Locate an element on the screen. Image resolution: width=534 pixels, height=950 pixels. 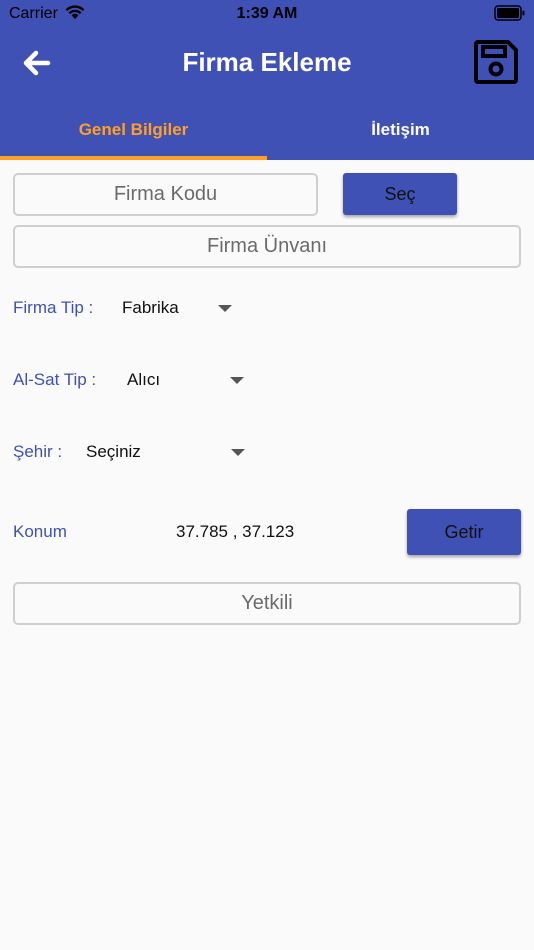
sehir-label: Şehir : is located at coordinates (38, 451).